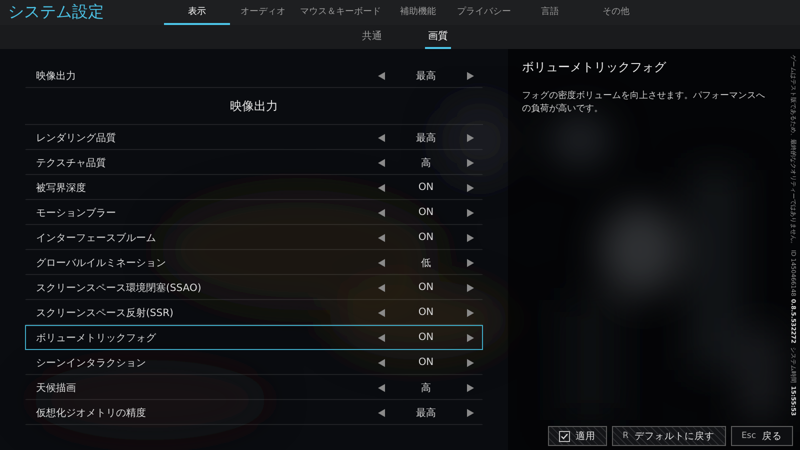 The image size is (800, 450). What do you see at coordinates (105, 313) in the screenshot?
I see `setting-label: スクリーンスペース反射(SSR)` at bounding box center [105, 313].